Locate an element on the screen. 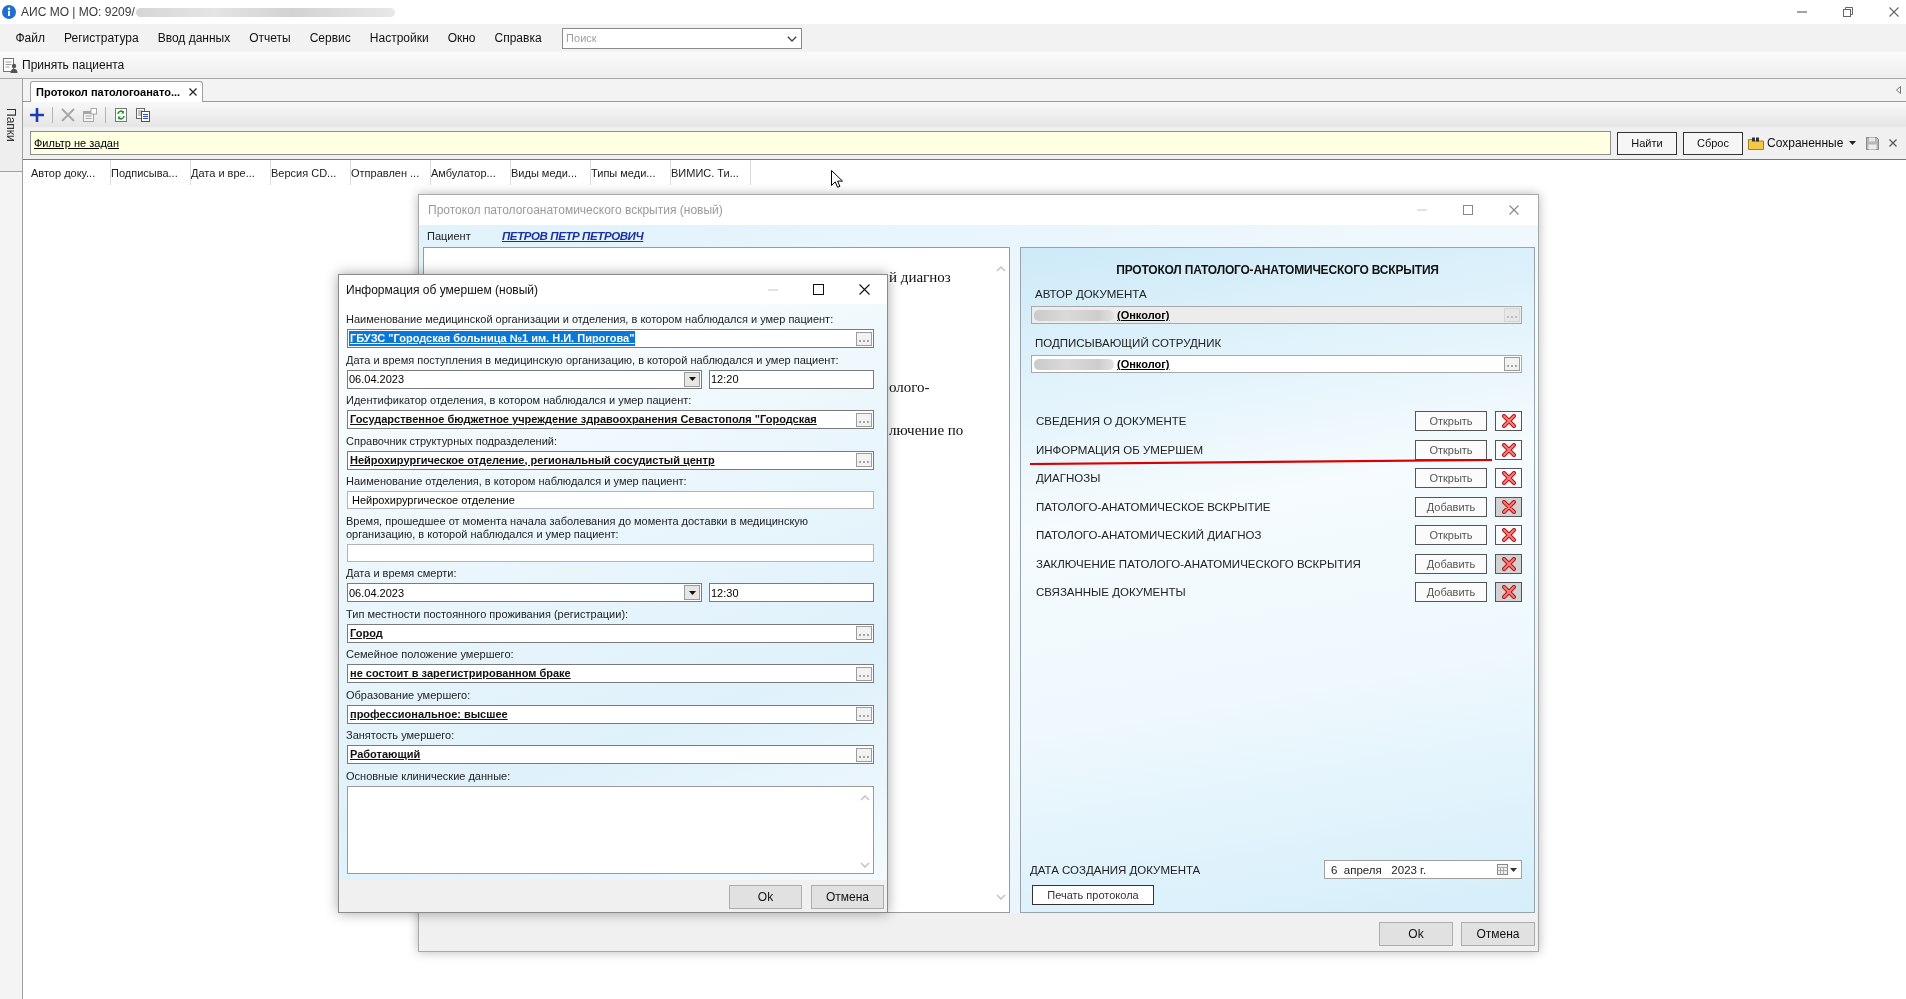 The image size is (1906, 999). reset-button: Сброс is located at coordinates (1713, 143).